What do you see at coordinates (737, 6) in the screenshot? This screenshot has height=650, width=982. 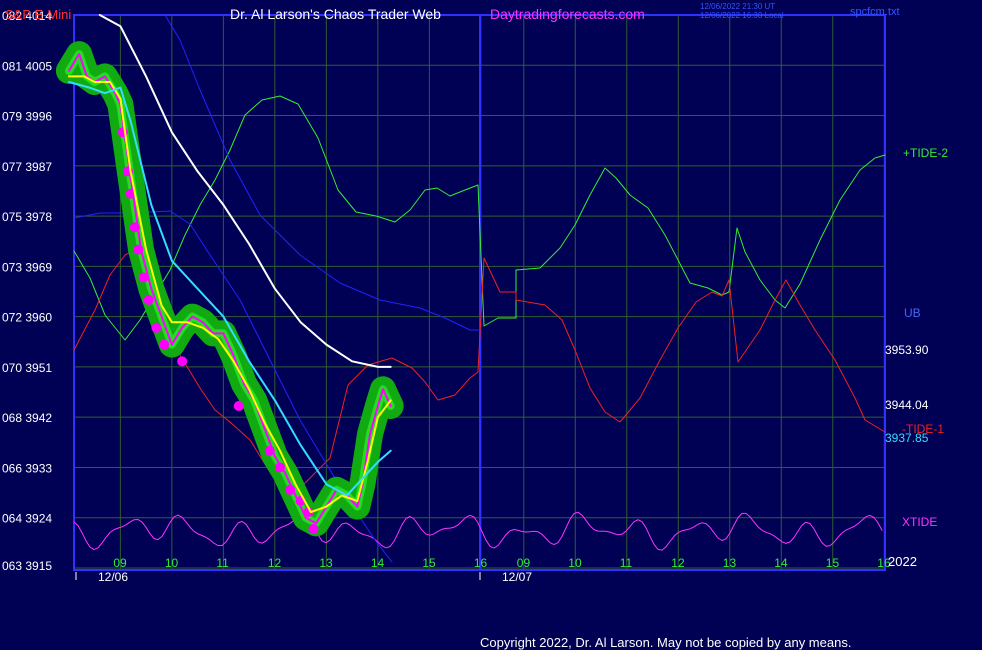 I see `timestamp-ut: 12/06/2022 21:30 UT` at bounding box center [737, 6].